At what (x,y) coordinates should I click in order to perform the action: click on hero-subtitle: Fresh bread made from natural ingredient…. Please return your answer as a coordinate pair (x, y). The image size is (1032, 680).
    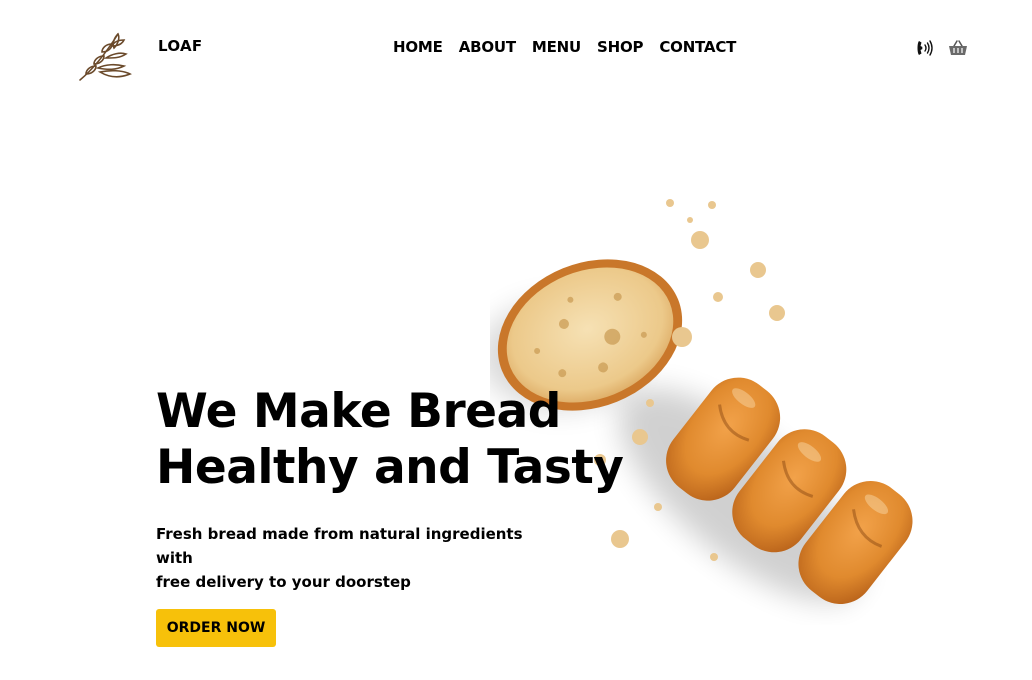
    Looking at the image, I should click on (346, 558).